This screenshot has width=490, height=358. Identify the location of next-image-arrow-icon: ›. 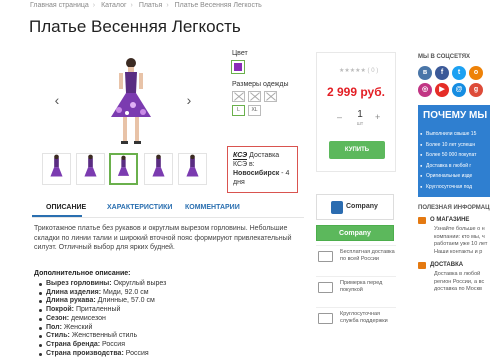
(189, 100).